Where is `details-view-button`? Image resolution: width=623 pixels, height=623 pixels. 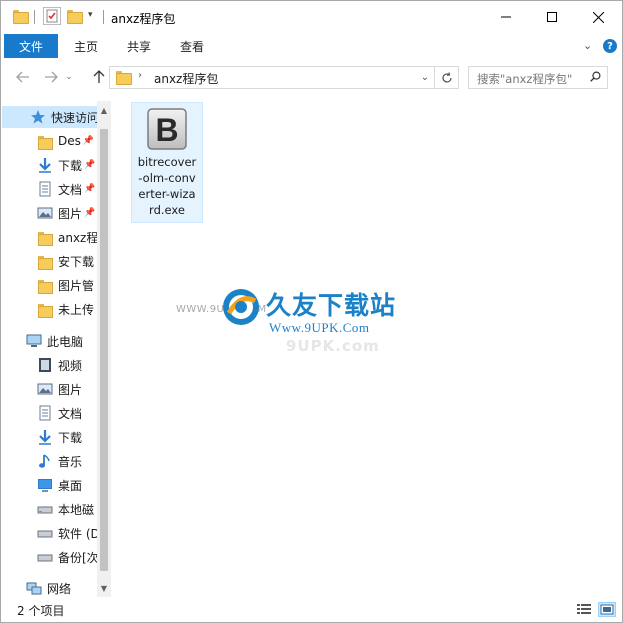
details-view-button is located at coordinates (585, 609).